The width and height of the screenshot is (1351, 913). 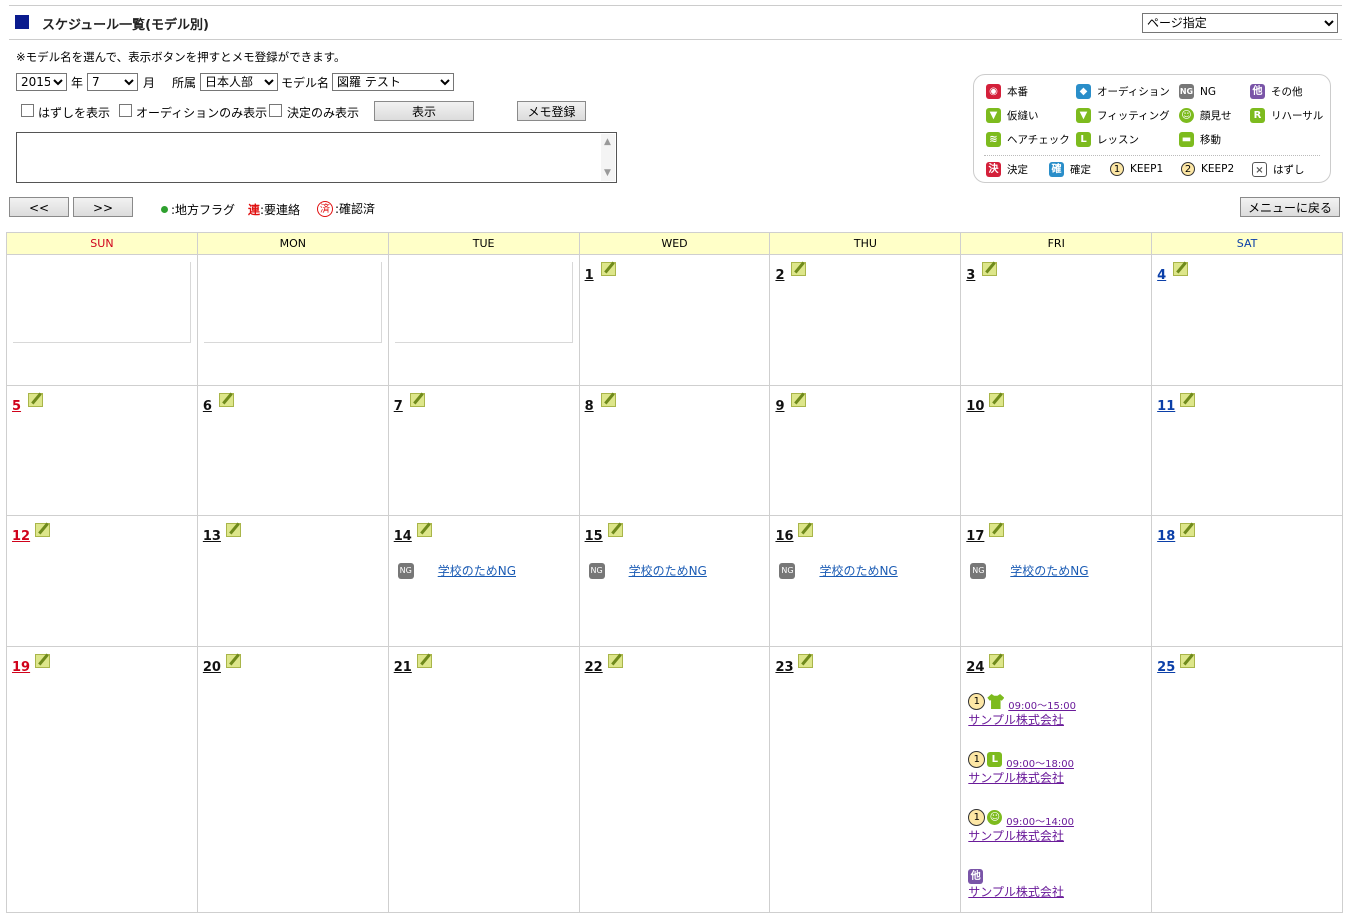 I want to click on calendar-day-cell: 18, so click(x=1248, y=581).